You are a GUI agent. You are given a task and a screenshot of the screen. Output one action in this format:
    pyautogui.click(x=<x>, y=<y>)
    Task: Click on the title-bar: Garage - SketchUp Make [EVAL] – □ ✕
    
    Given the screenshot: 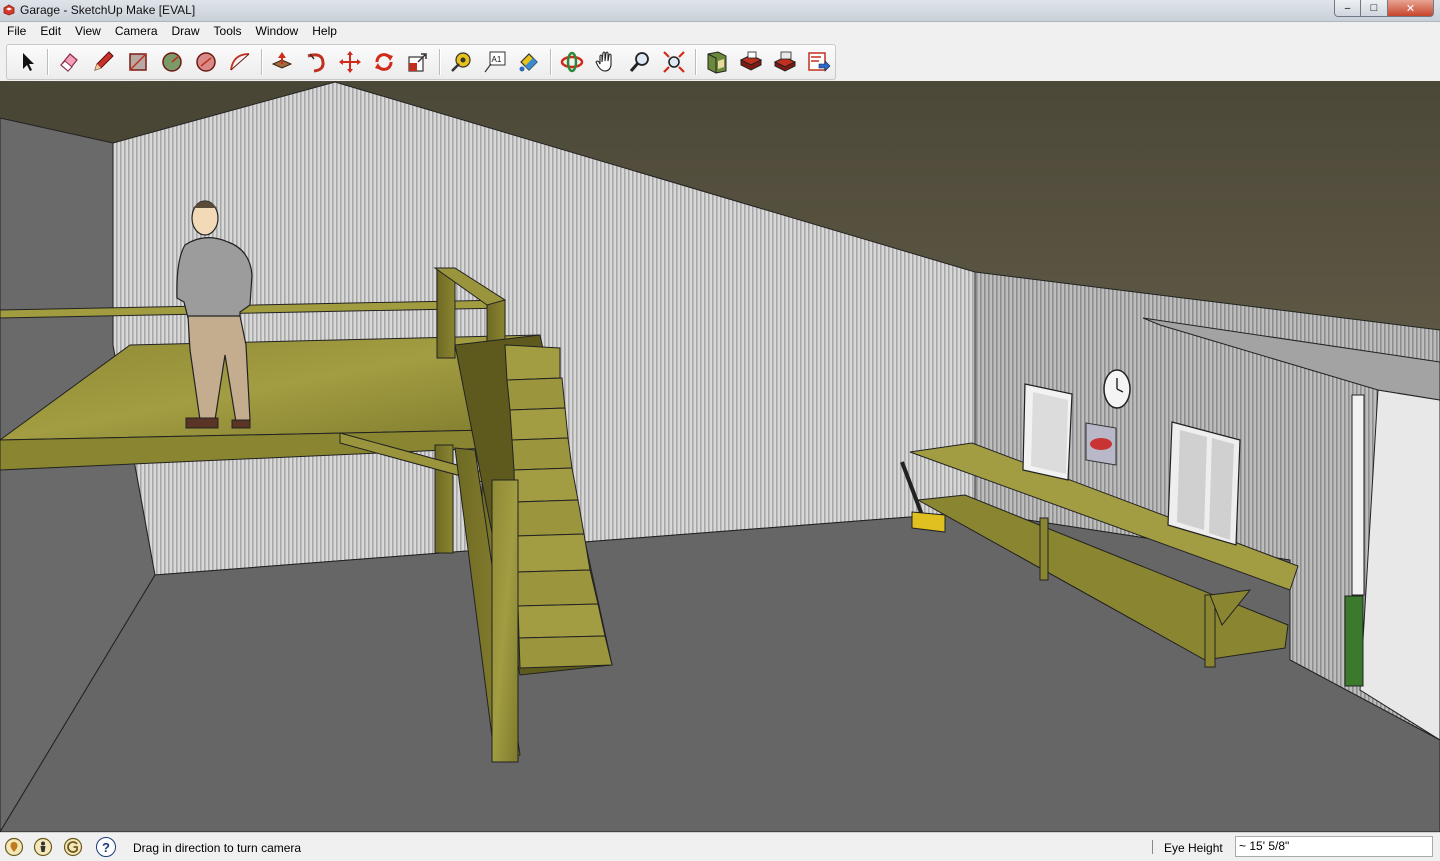 What is the action you would take?
    pyautogui.click(x=720, y=11)
    